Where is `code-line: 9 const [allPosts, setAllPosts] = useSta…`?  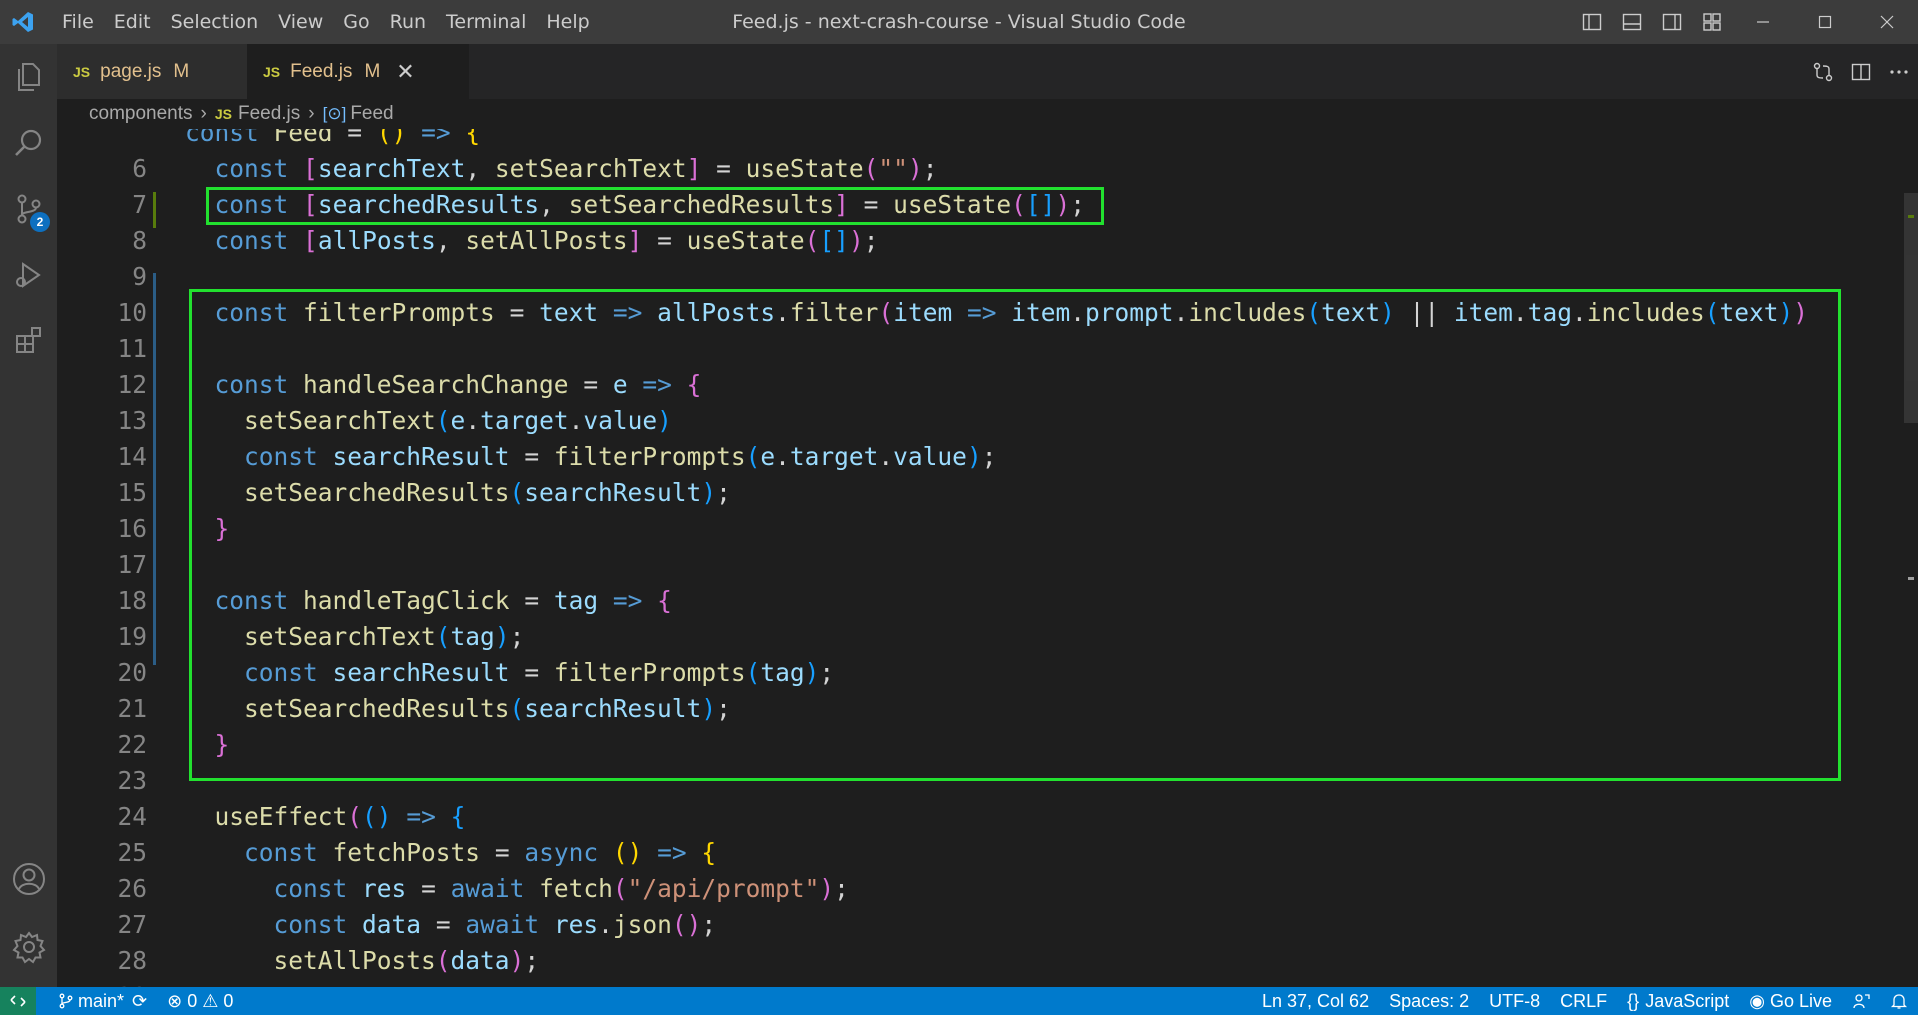
code-line: 9 const [allPosts, setAllPosts] = useSta… is located at coordinates (977, 257).